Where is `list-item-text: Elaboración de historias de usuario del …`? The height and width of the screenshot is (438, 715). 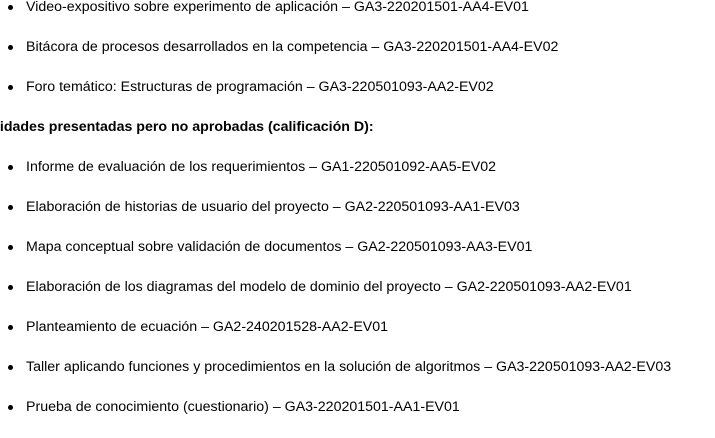
list-item-text: Elaboración de historias de usuario del … is located at coordinates (273, 207).